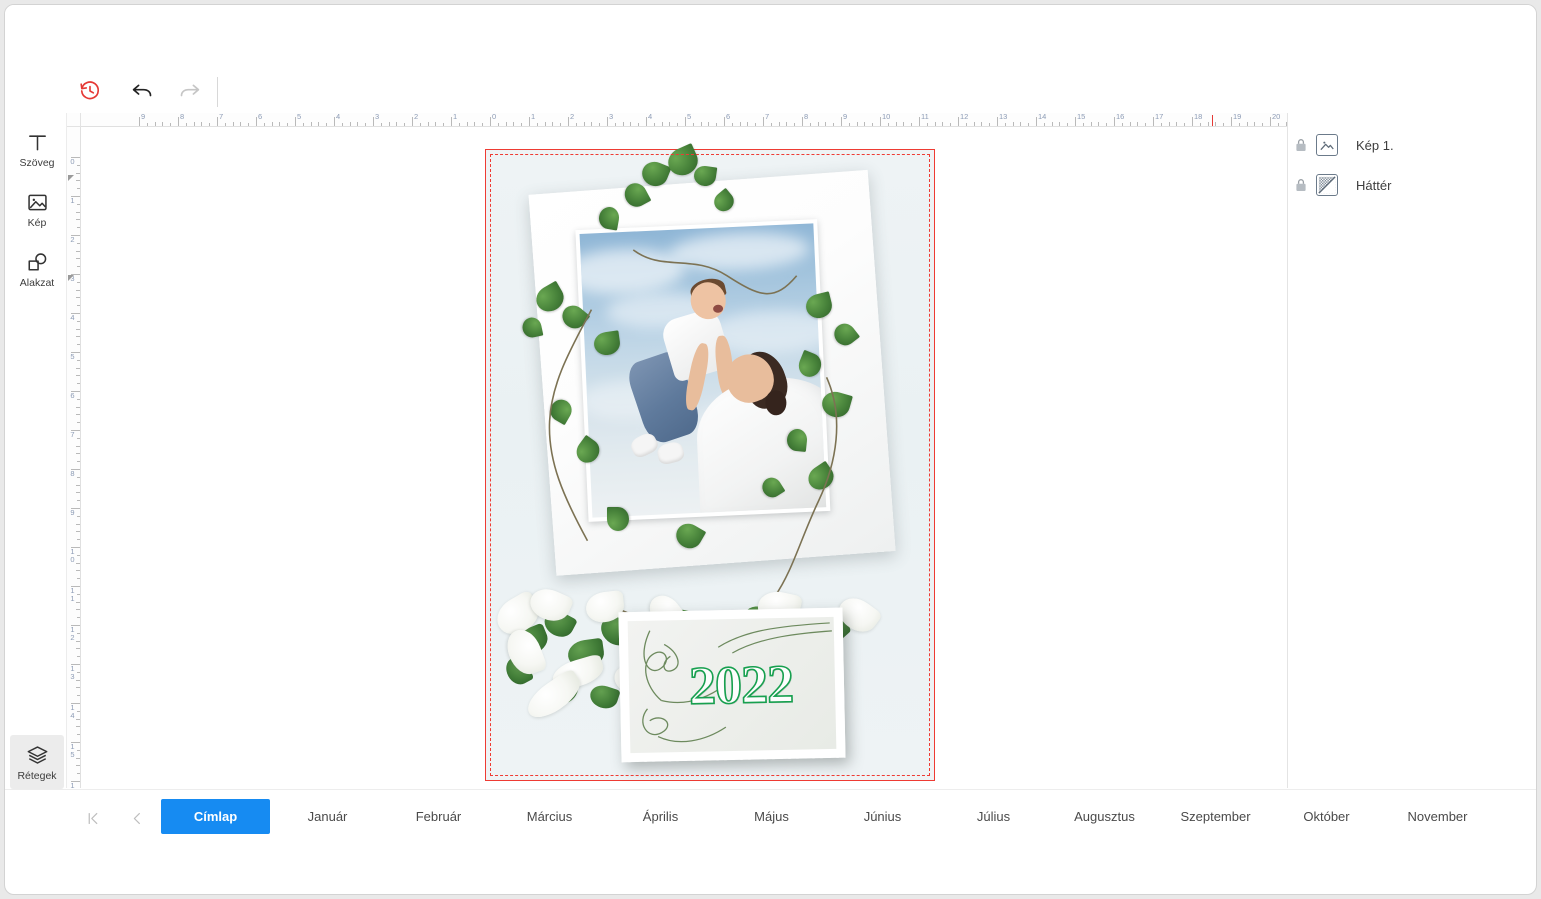 This screenshot has width=1541, height=899. Describe the element at coordinates (771, 816) in the screenshot. I see `page-tab-május: Május` at that location.